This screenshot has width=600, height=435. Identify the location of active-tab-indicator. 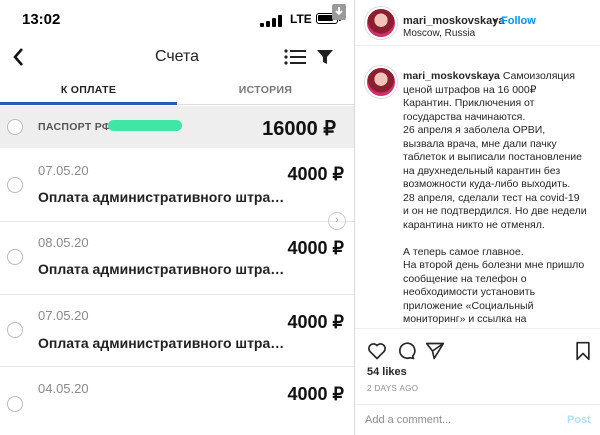
(88, 103).